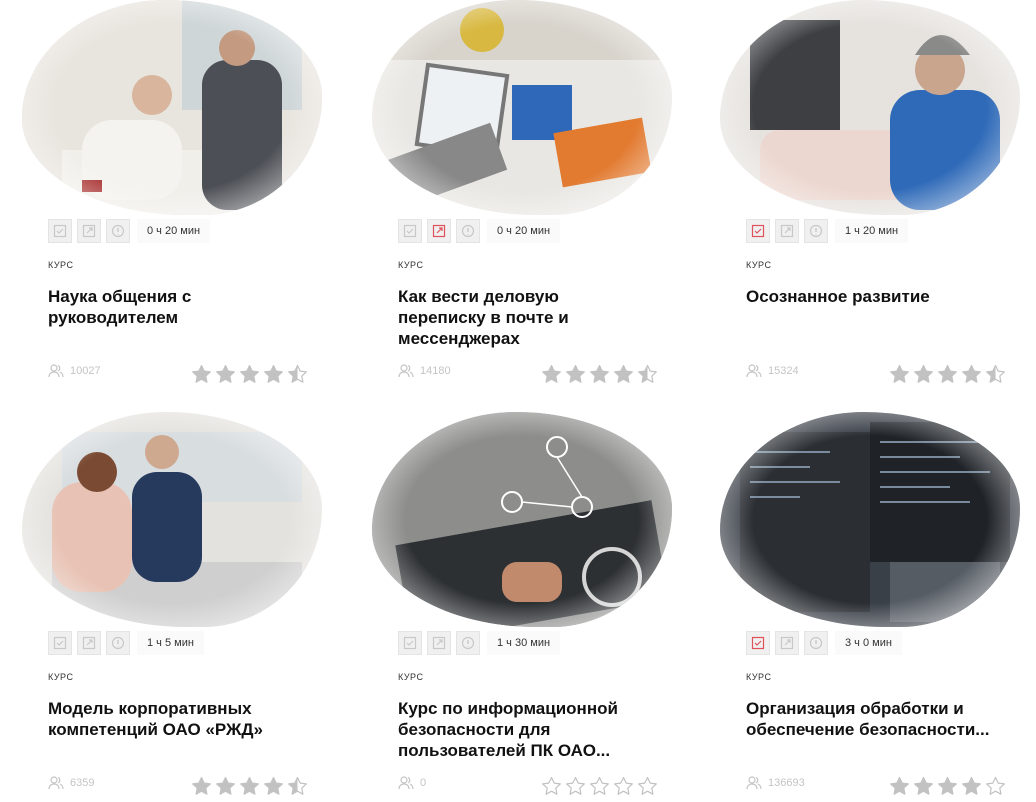 This screenshot has height=802, width=1036. What do you see at coordinates (533, 786) in the screenshot?
I see `course-stats: 0` at bounding box center [533, 786].